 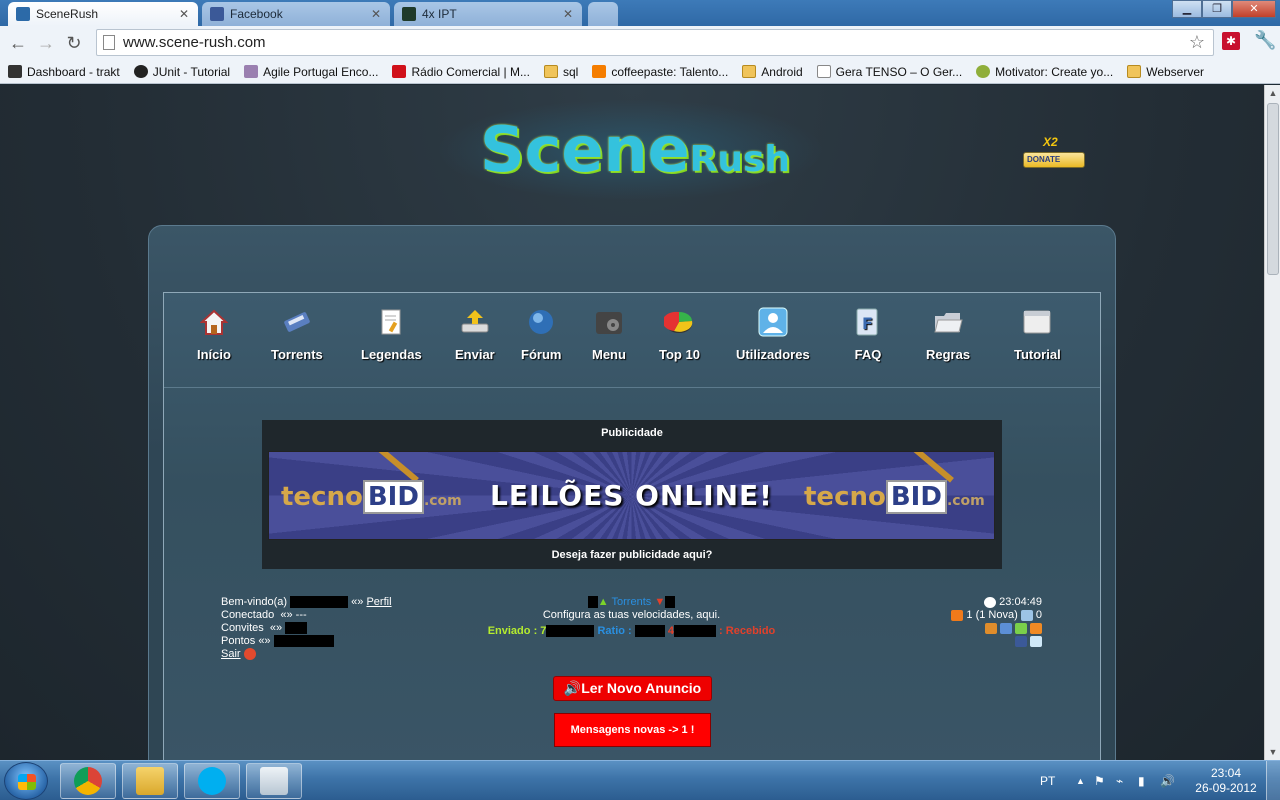 I want to click on nav-menu: Menu, so click(x=609, y=334).